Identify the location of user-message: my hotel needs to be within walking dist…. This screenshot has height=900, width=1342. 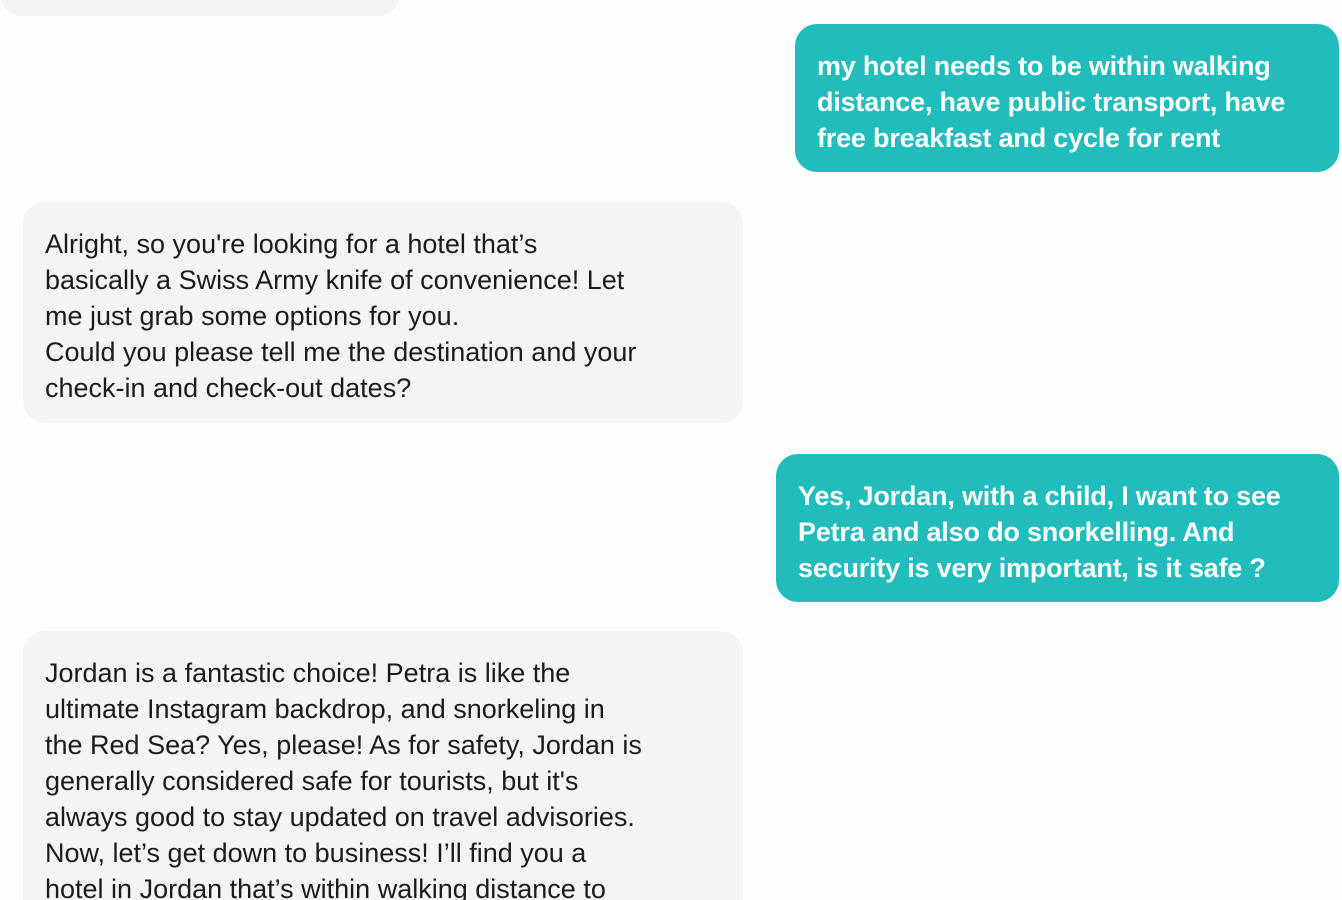
(1067, 98).